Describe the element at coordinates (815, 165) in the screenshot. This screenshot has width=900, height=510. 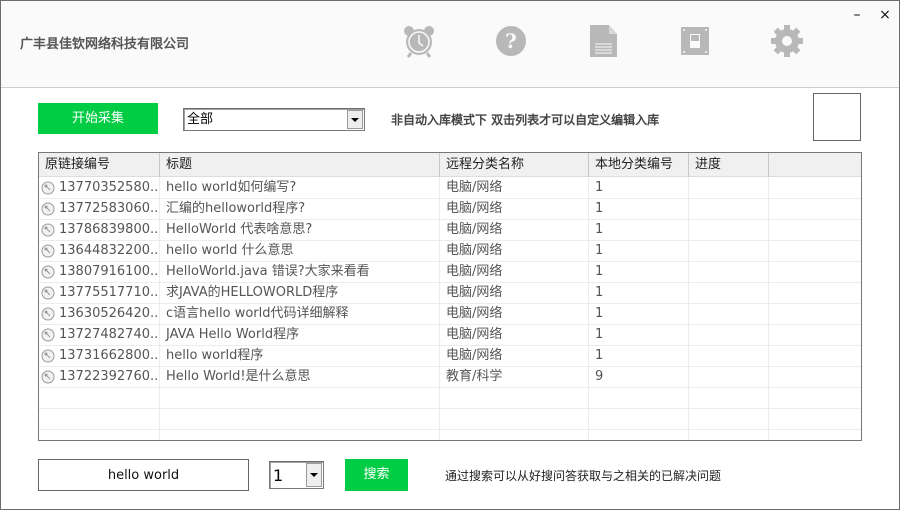
I see `column-header-extra` at that location.